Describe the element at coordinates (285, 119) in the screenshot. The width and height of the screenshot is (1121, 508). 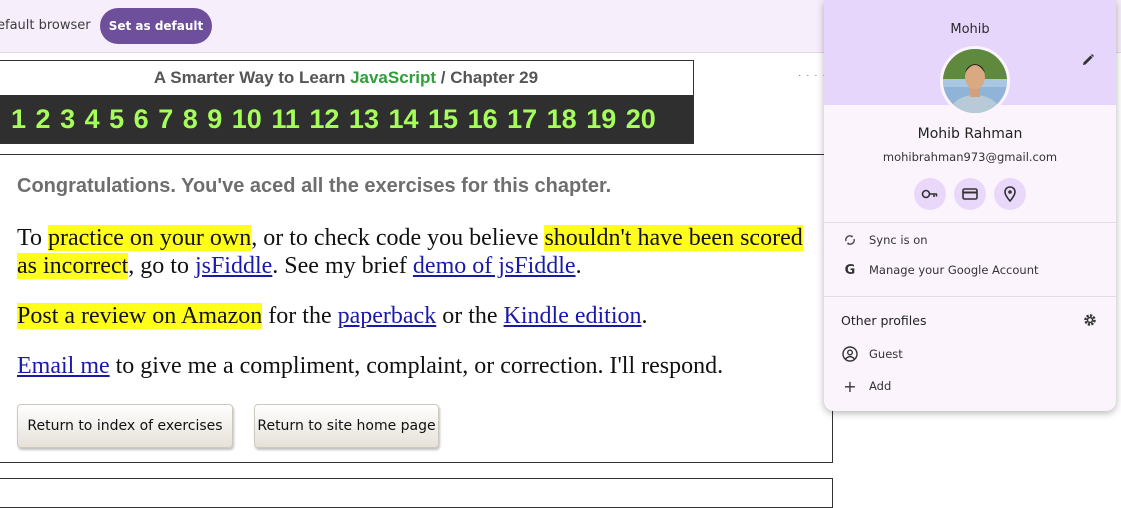
I see `chapter-link: 11` at that location.